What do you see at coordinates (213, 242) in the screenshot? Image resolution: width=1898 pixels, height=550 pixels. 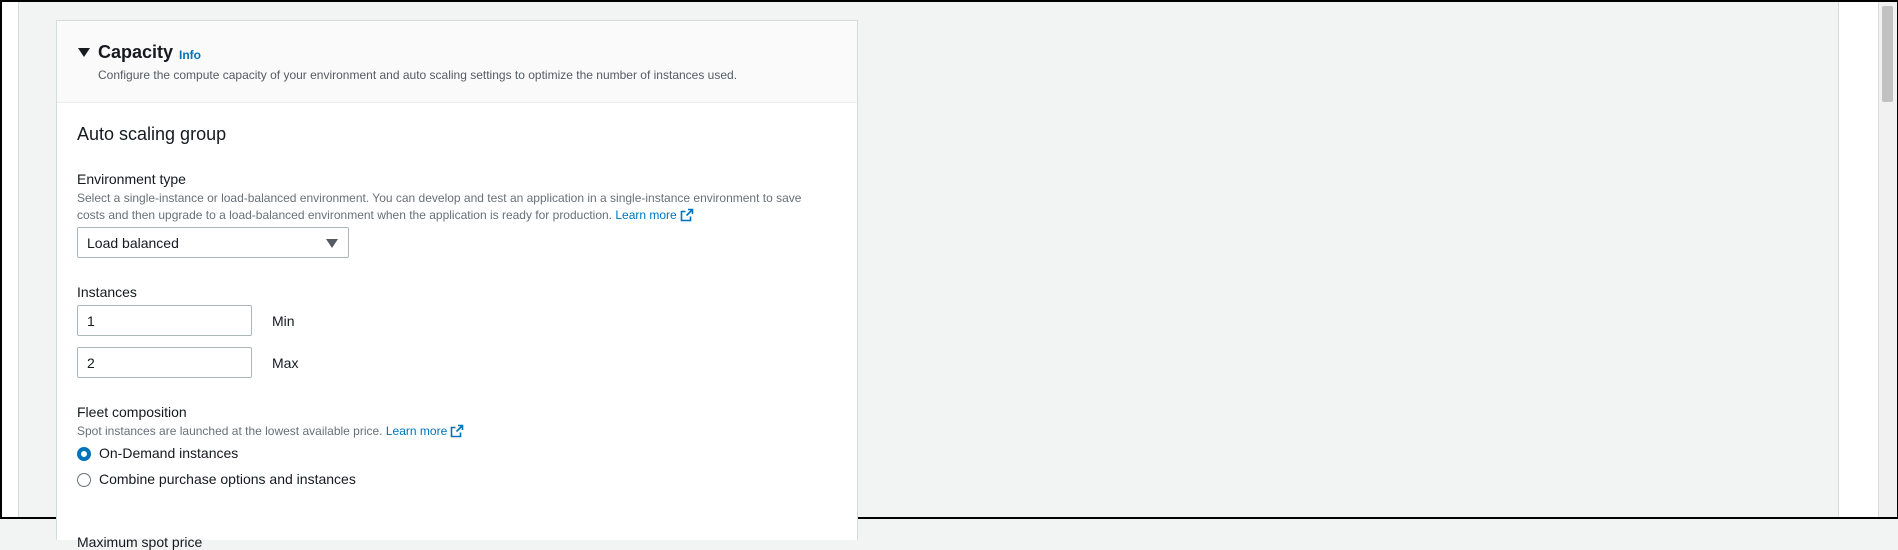 I see `environment-type-select: Load balanced` at bounding box center [213, 242].